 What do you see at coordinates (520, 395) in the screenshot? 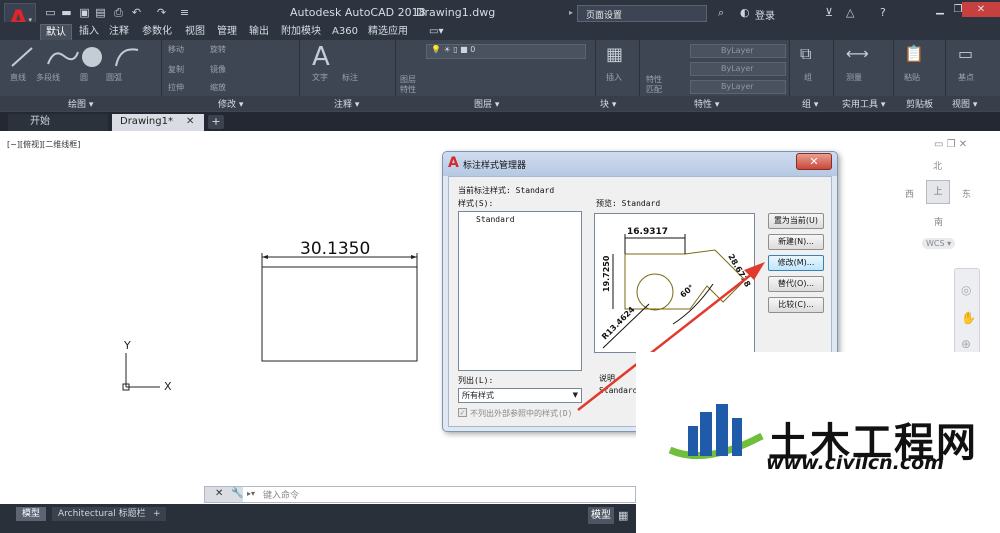
I see `list-filter-select: 所有样式 ▼` at bounding box center [520, 395].